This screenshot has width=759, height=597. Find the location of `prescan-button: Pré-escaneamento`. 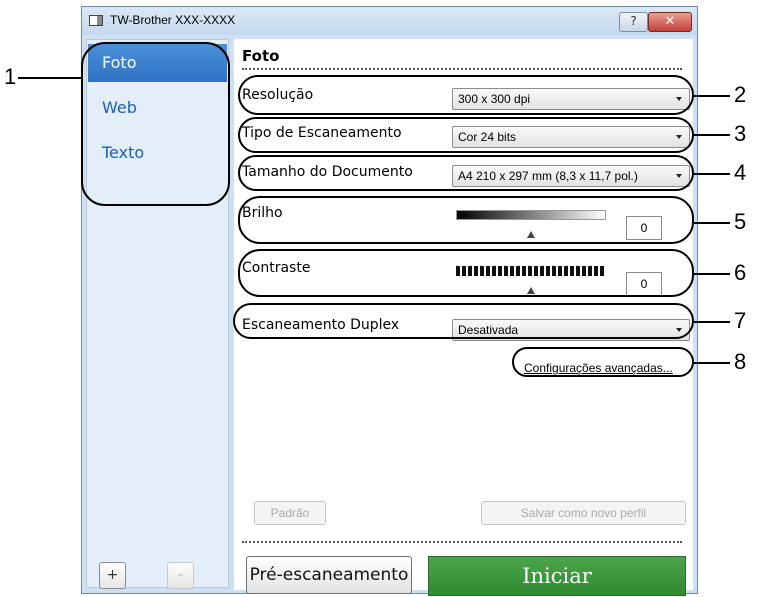

prescan-button: Pré-escaneamento is located at coordinates (329, 575).